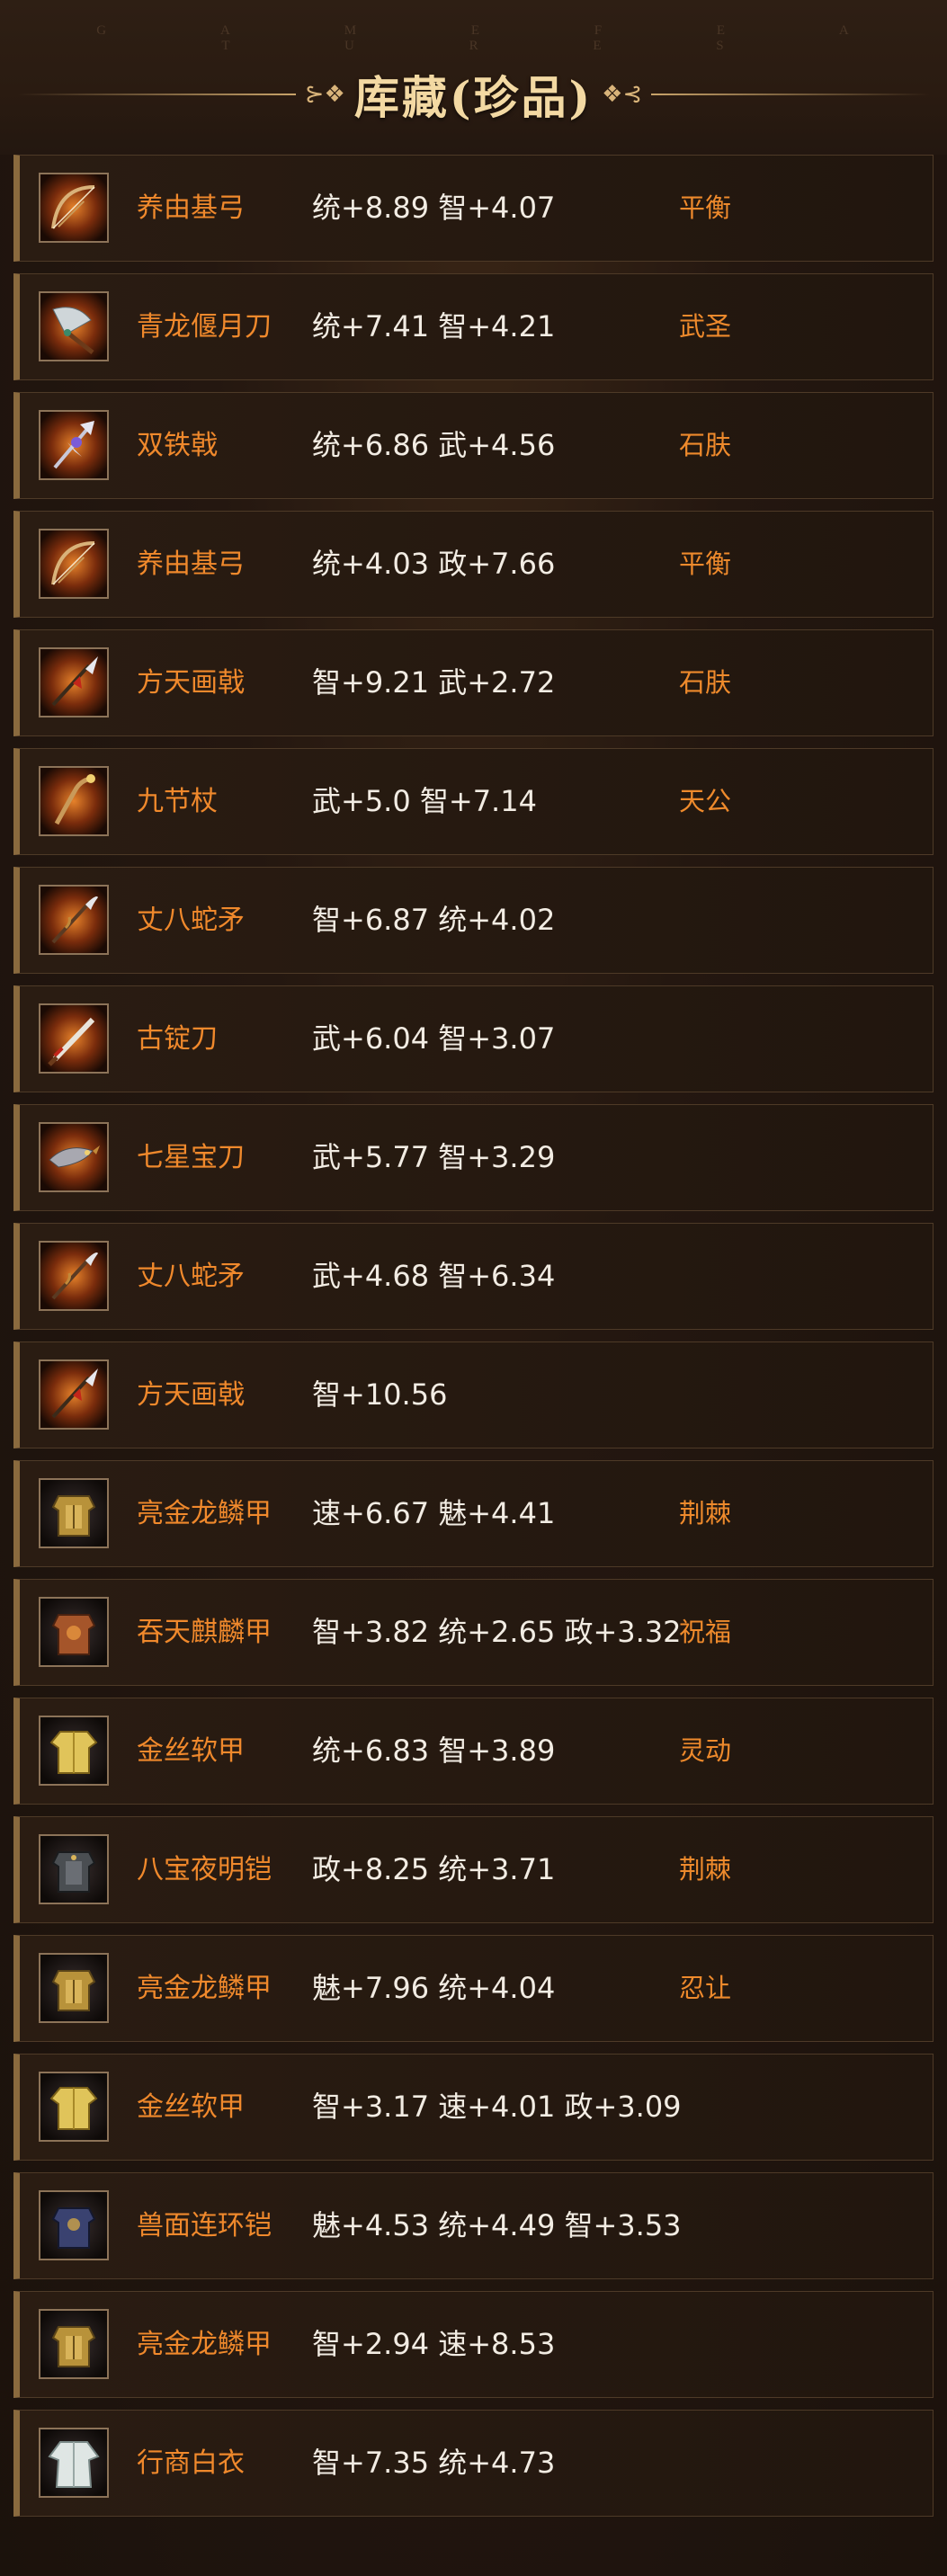 This screenshot has height=2576, width=947. I want to click on item-stats: 智+7.35 统+4.73, so click(434, 2463).